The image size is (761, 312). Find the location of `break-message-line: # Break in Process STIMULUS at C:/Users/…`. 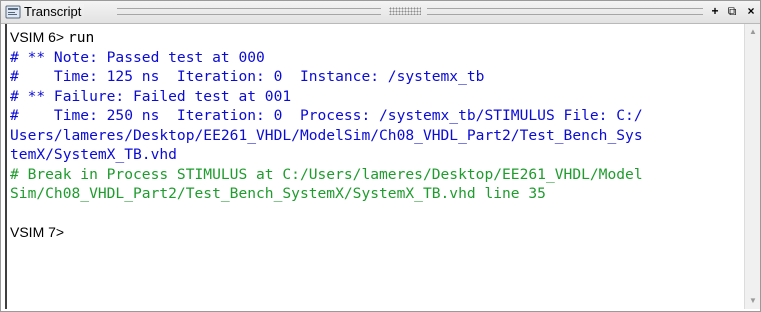

break-message-line: # Break in Process STIMULUS at C:/Users/… is located at coordinates (326, 174).